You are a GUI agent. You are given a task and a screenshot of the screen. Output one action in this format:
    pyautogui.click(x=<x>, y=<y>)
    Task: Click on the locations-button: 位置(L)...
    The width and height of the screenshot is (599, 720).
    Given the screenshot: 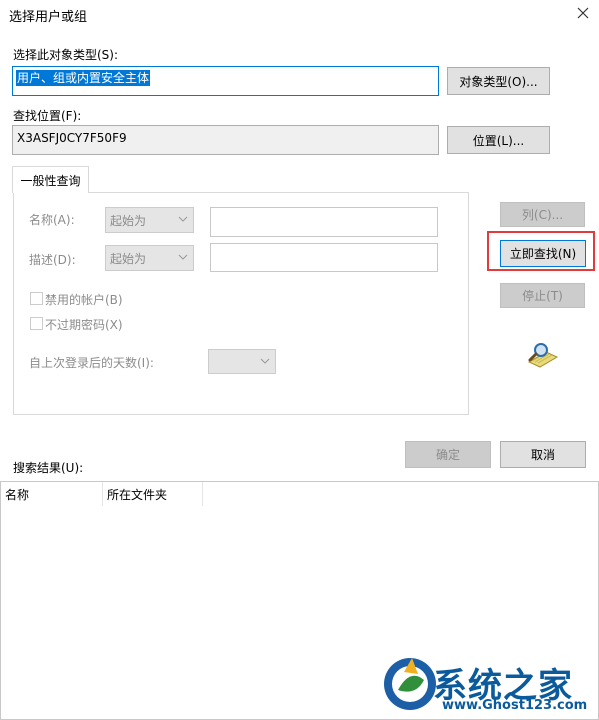 What is the action you would take?
    pyautogui.click(x=498, y=140)
    